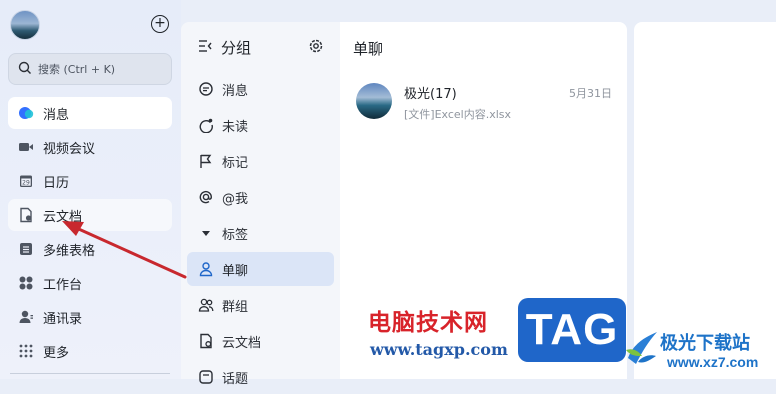 The image size is (776, 394). I want to click on brand-logo-icon, so click(642, 348).